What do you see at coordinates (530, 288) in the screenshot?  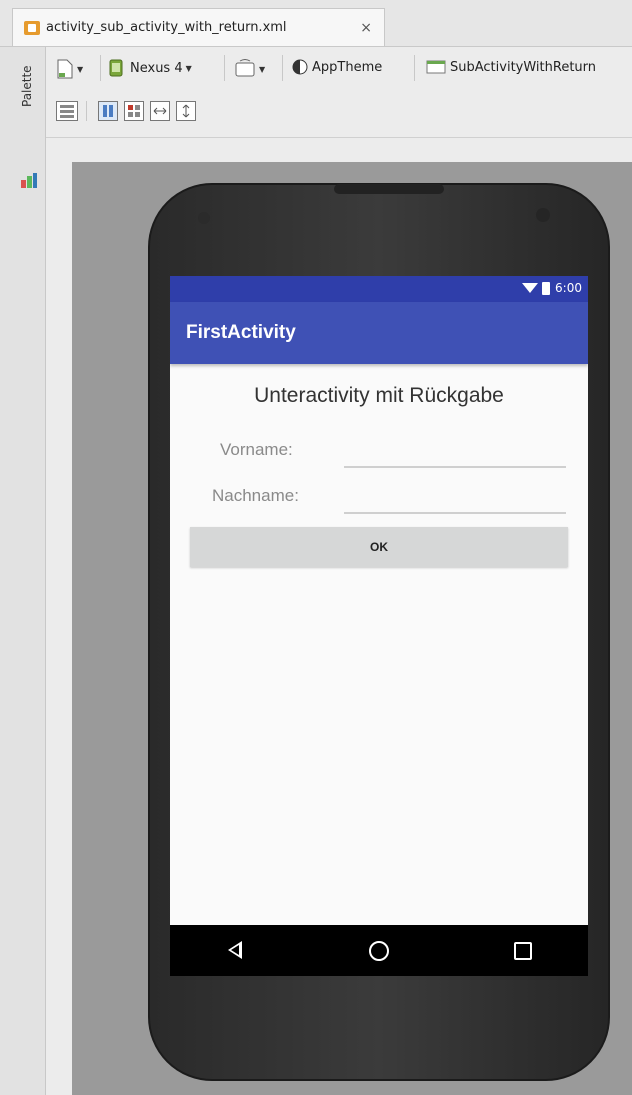 I see `wifi-icon` at bounding box center [530, 288].